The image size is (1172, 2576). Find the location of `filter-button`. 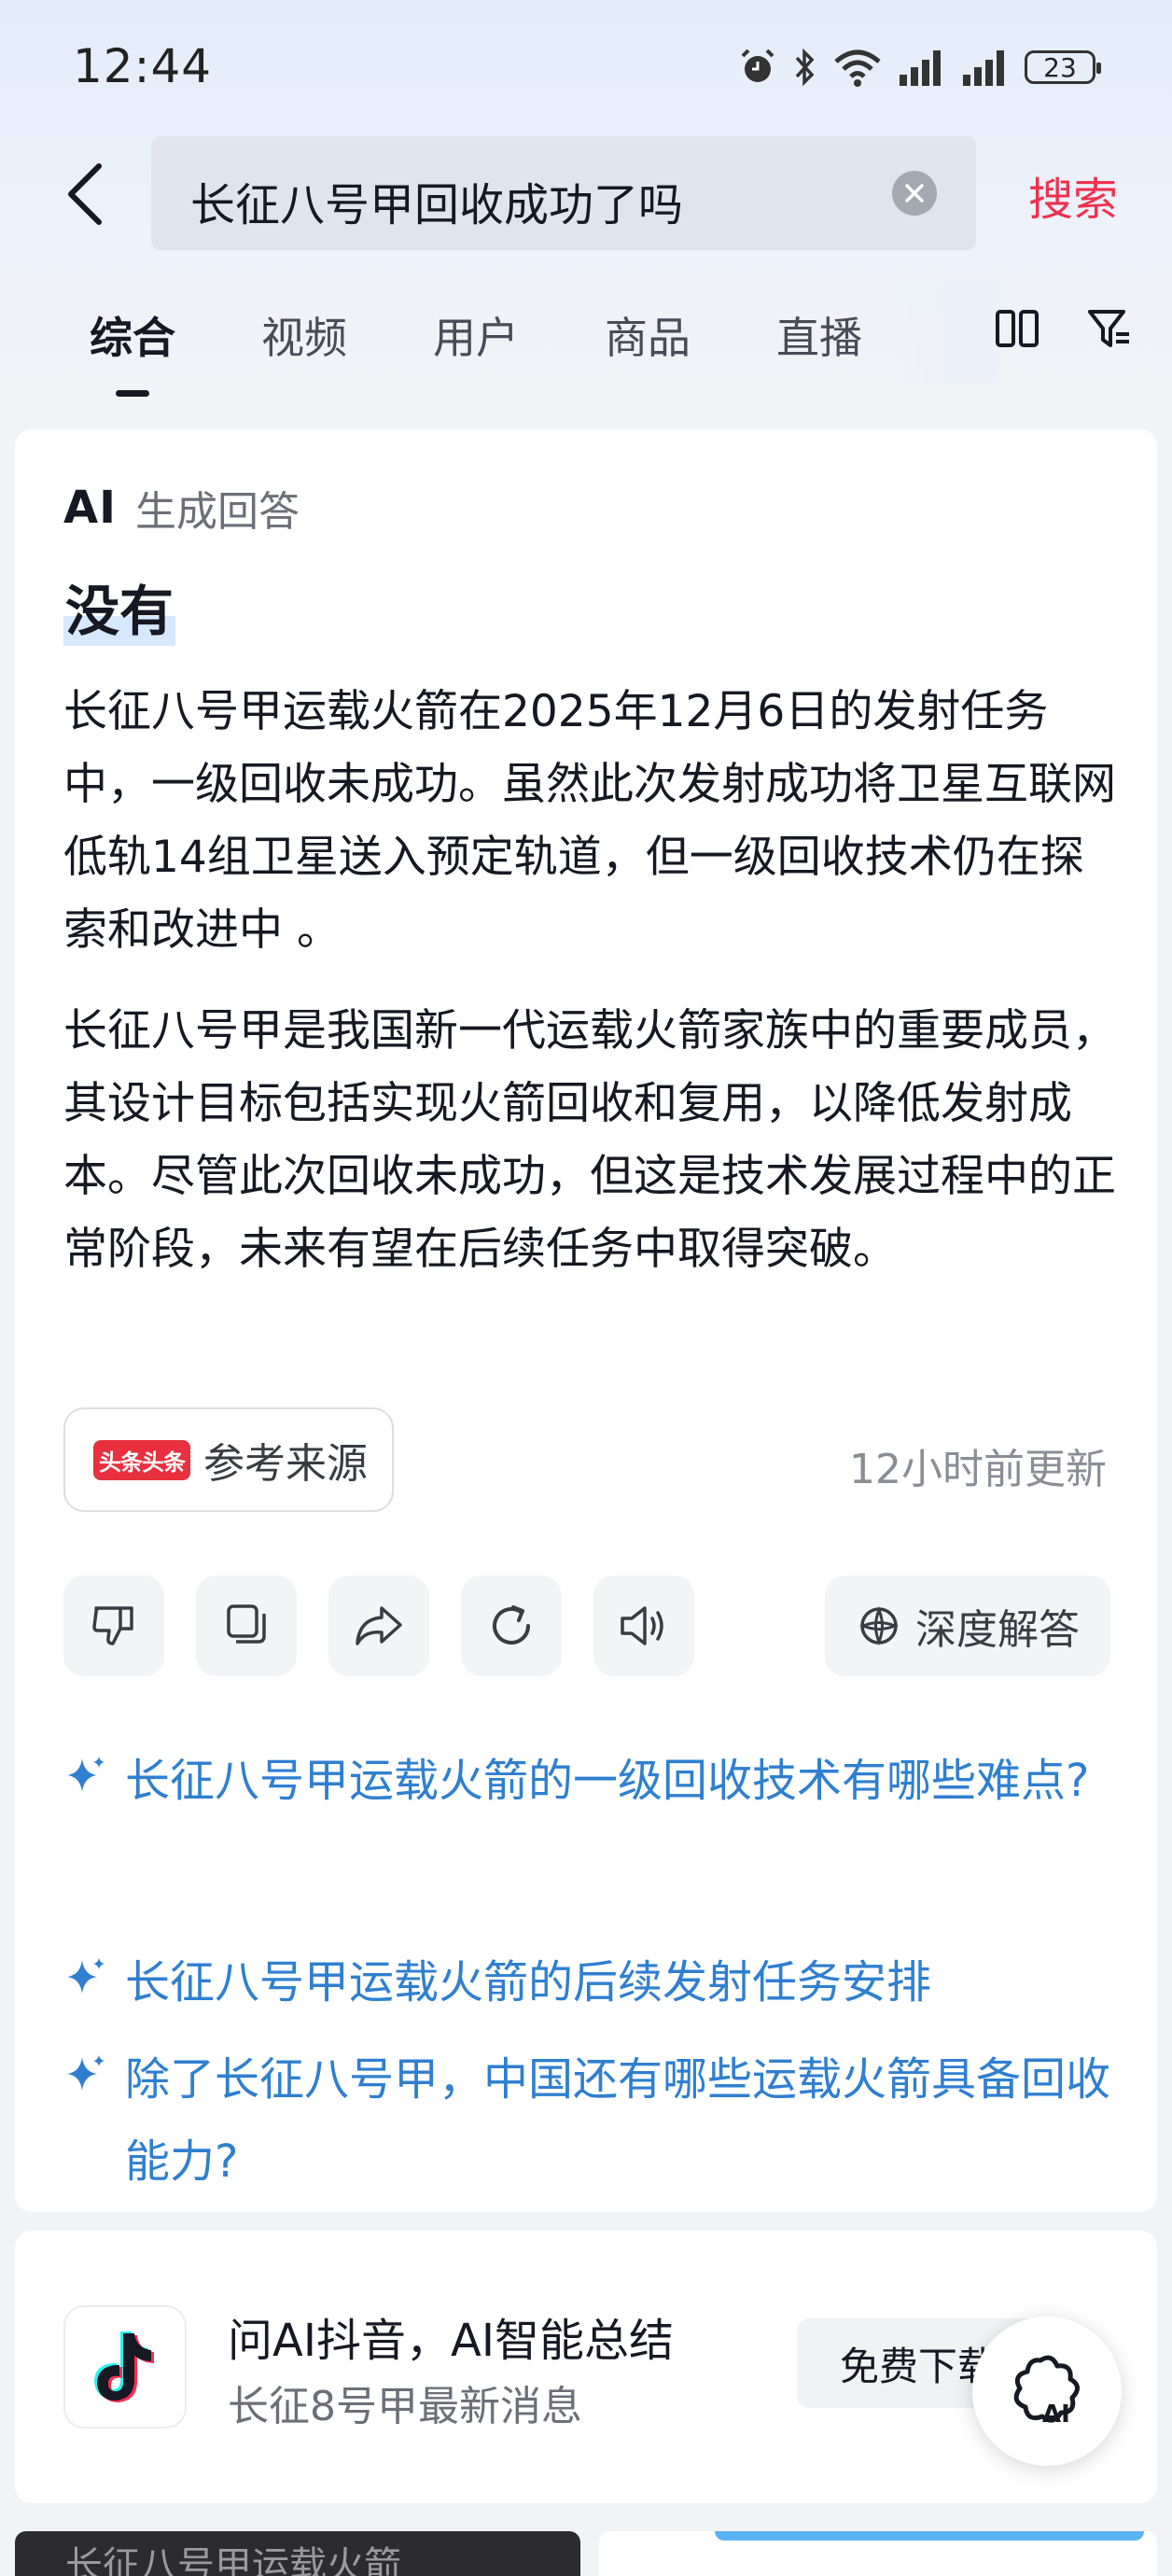

filter-button is located at coordinates (1108, 330).